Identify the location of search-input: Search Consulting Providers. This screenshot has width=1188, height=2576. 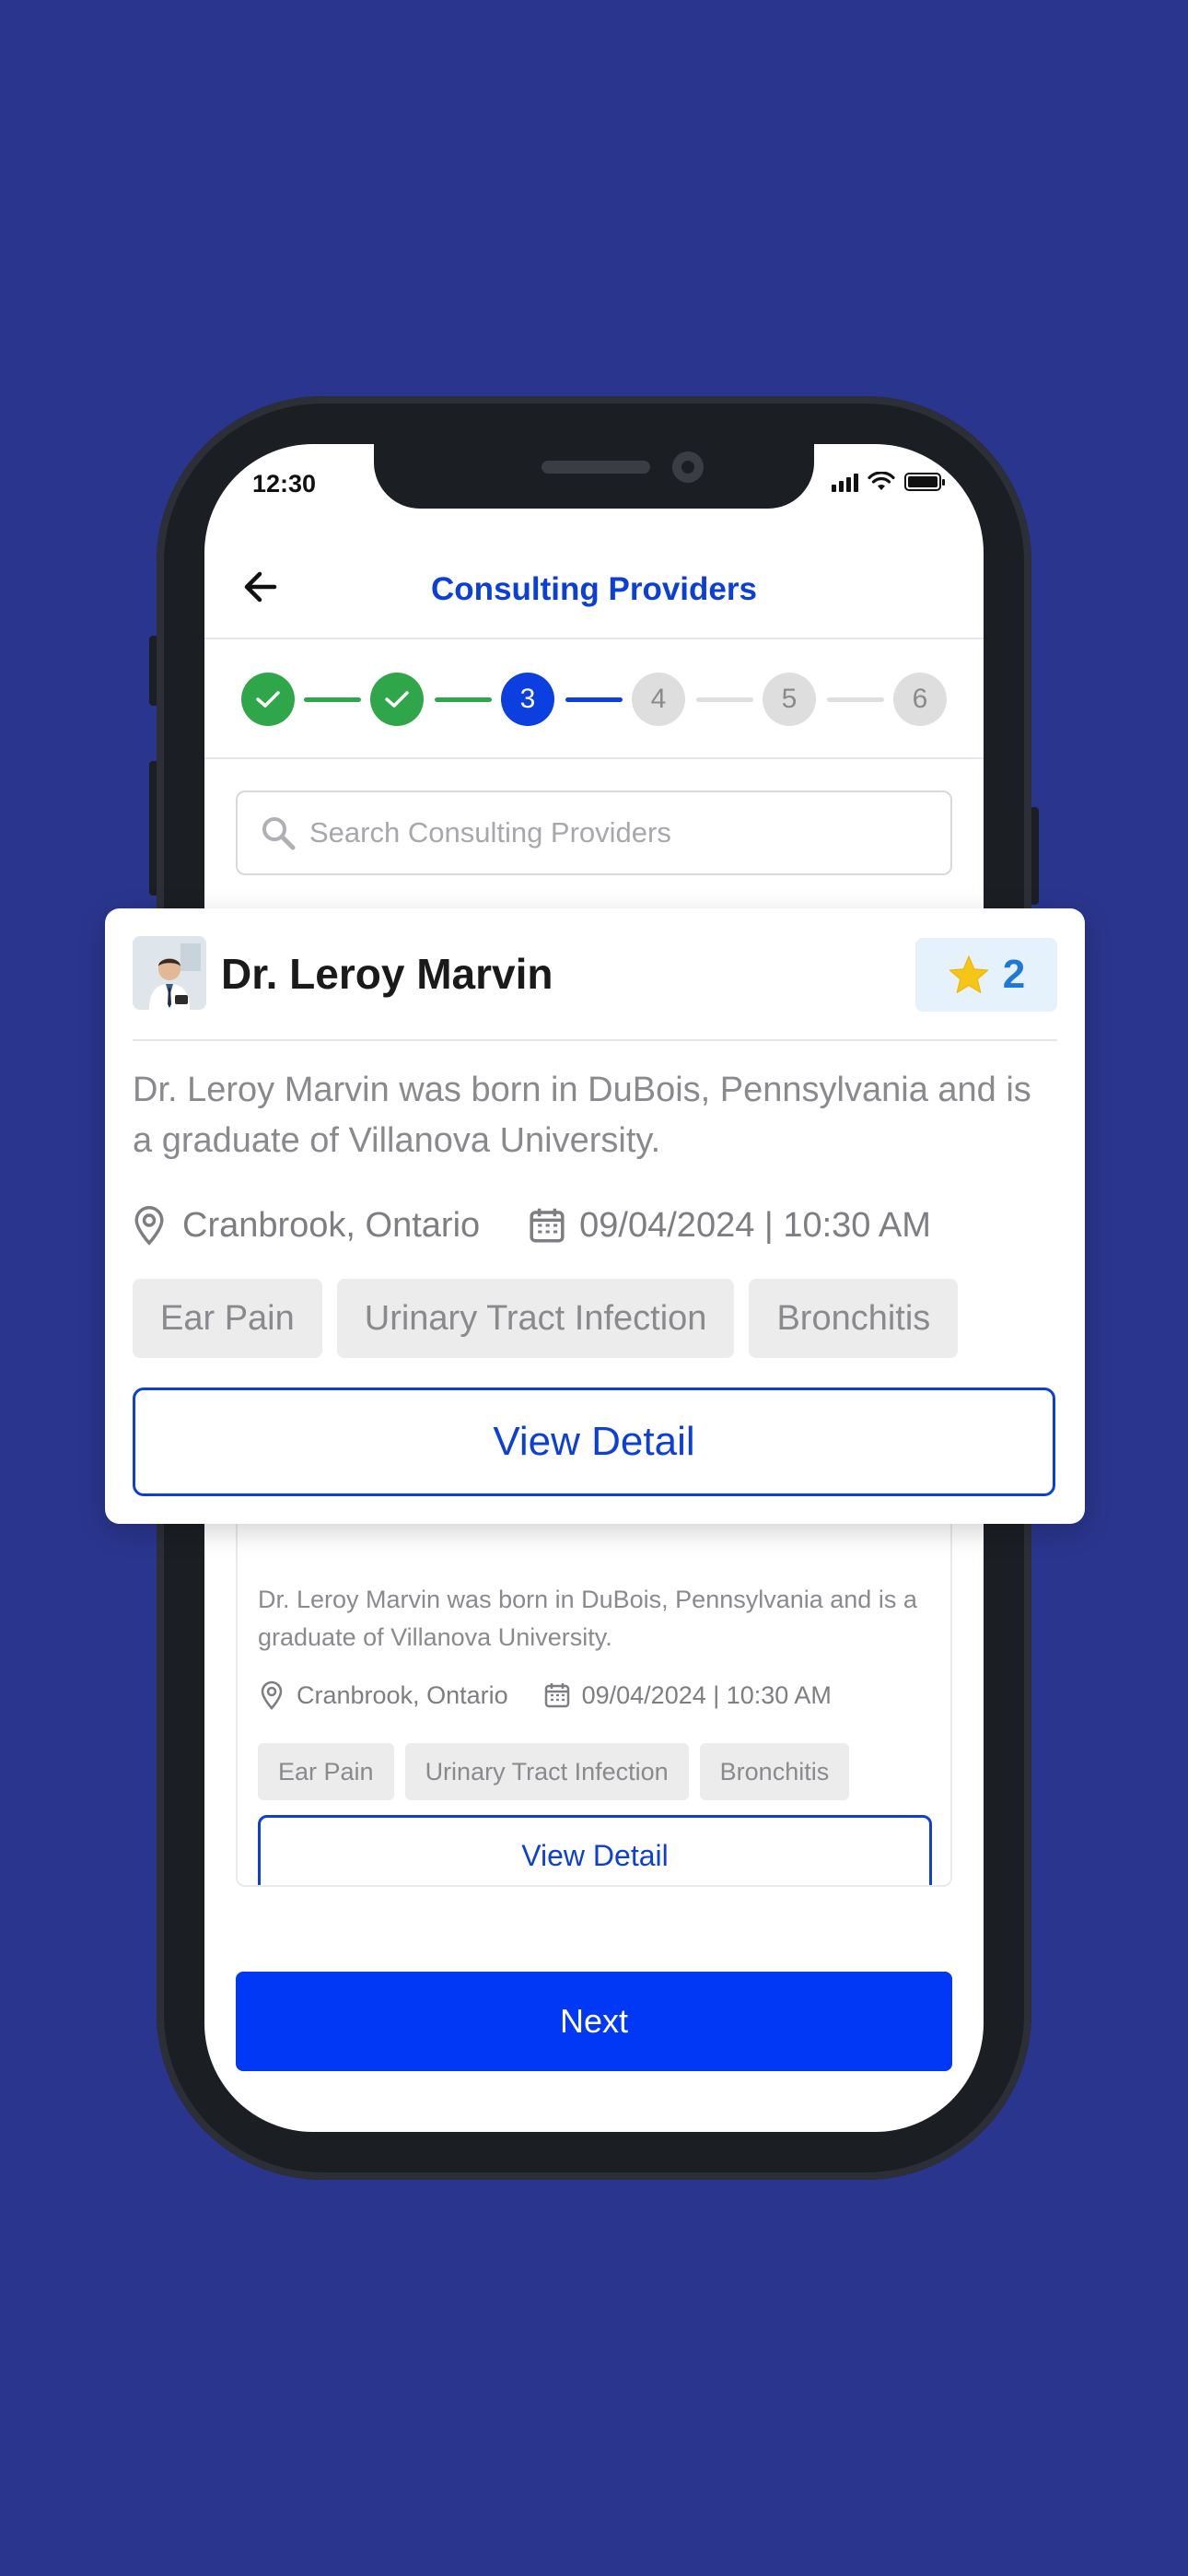
(594, 832).